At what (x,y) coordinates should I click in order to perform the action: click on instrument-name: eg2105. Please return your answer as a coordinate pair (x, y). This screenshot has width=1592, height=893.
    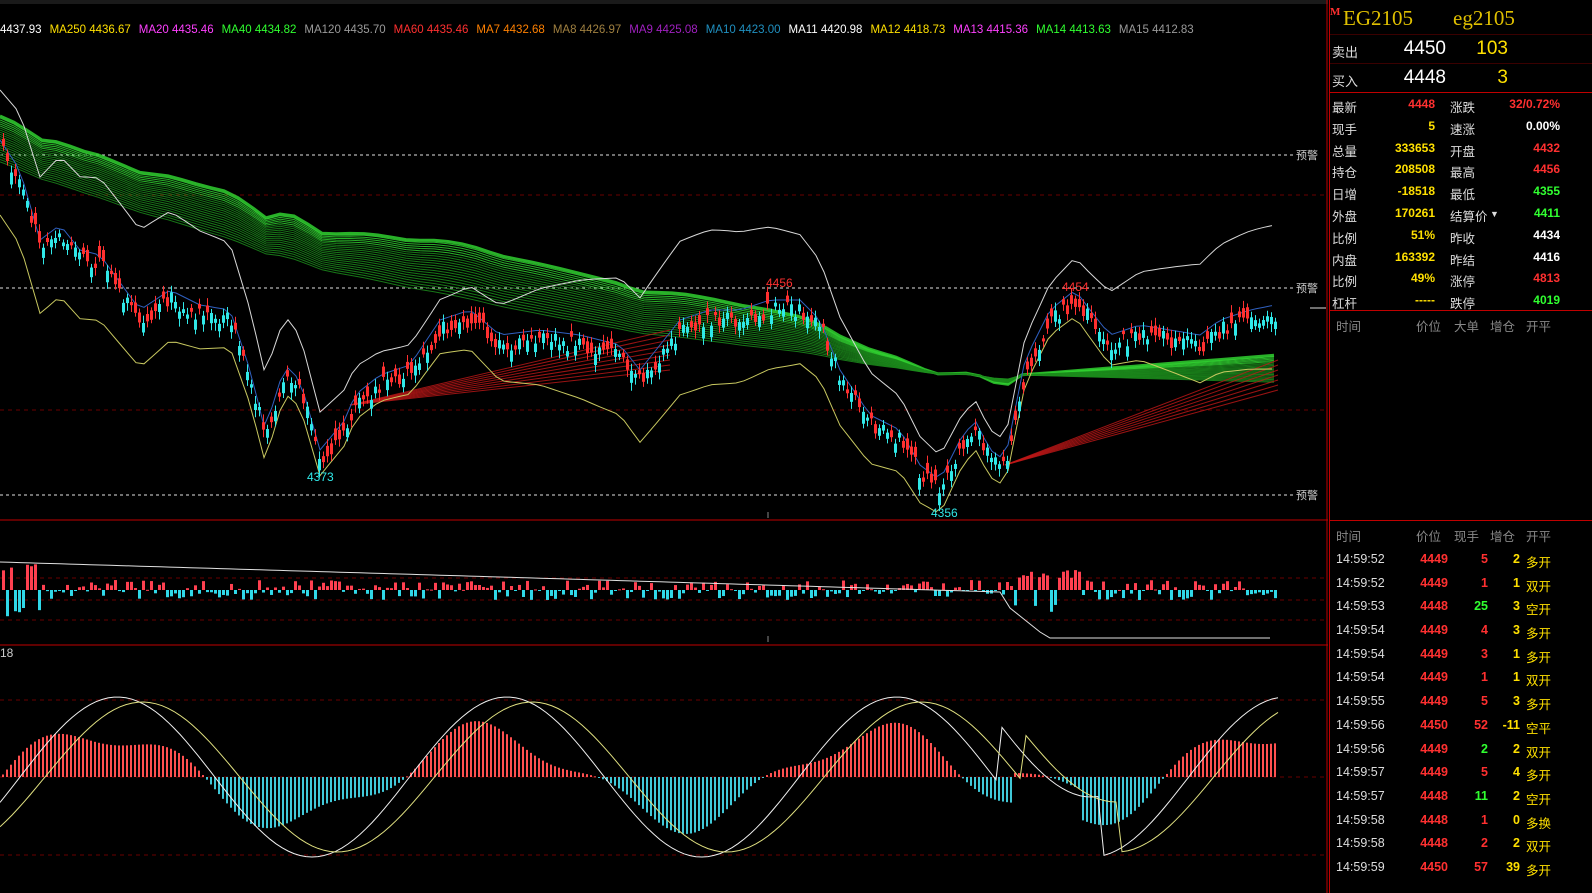
    Looking at the image, I should click on (1484, 18).